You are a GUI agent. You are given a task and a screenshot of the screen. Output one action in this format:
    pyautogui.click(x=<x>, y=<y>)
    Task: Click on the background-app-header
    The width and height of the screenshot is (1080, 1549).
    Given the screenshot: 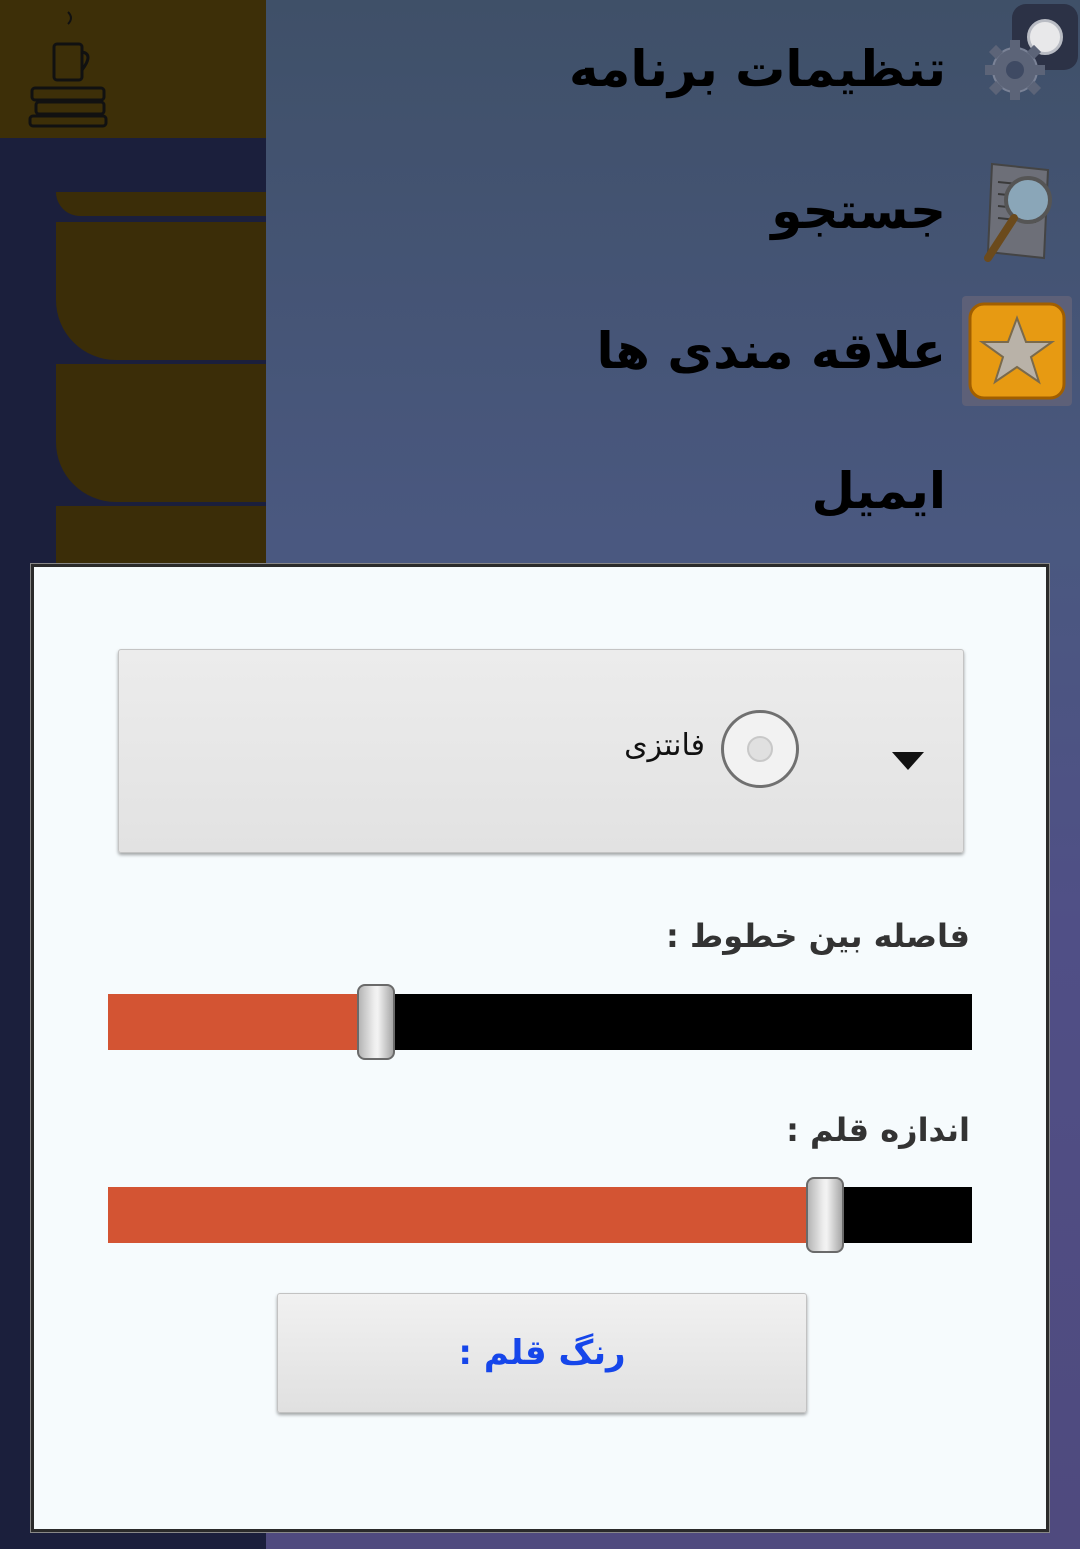 What is the action you would take?
    pyautogui.click(x=133, y=69)
    